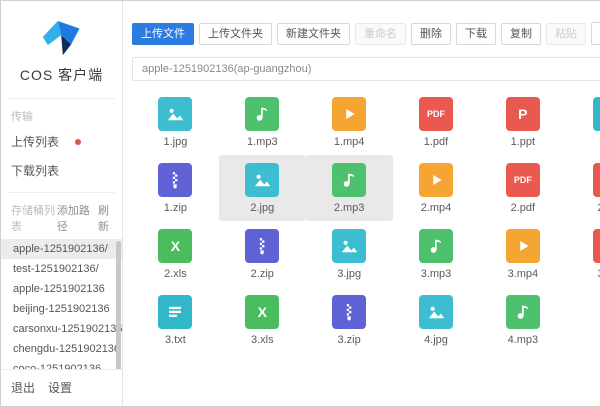 The height and width of the screenshot is (407, 600). I want to click on file-item: 1.mp3, so click(262, 122).